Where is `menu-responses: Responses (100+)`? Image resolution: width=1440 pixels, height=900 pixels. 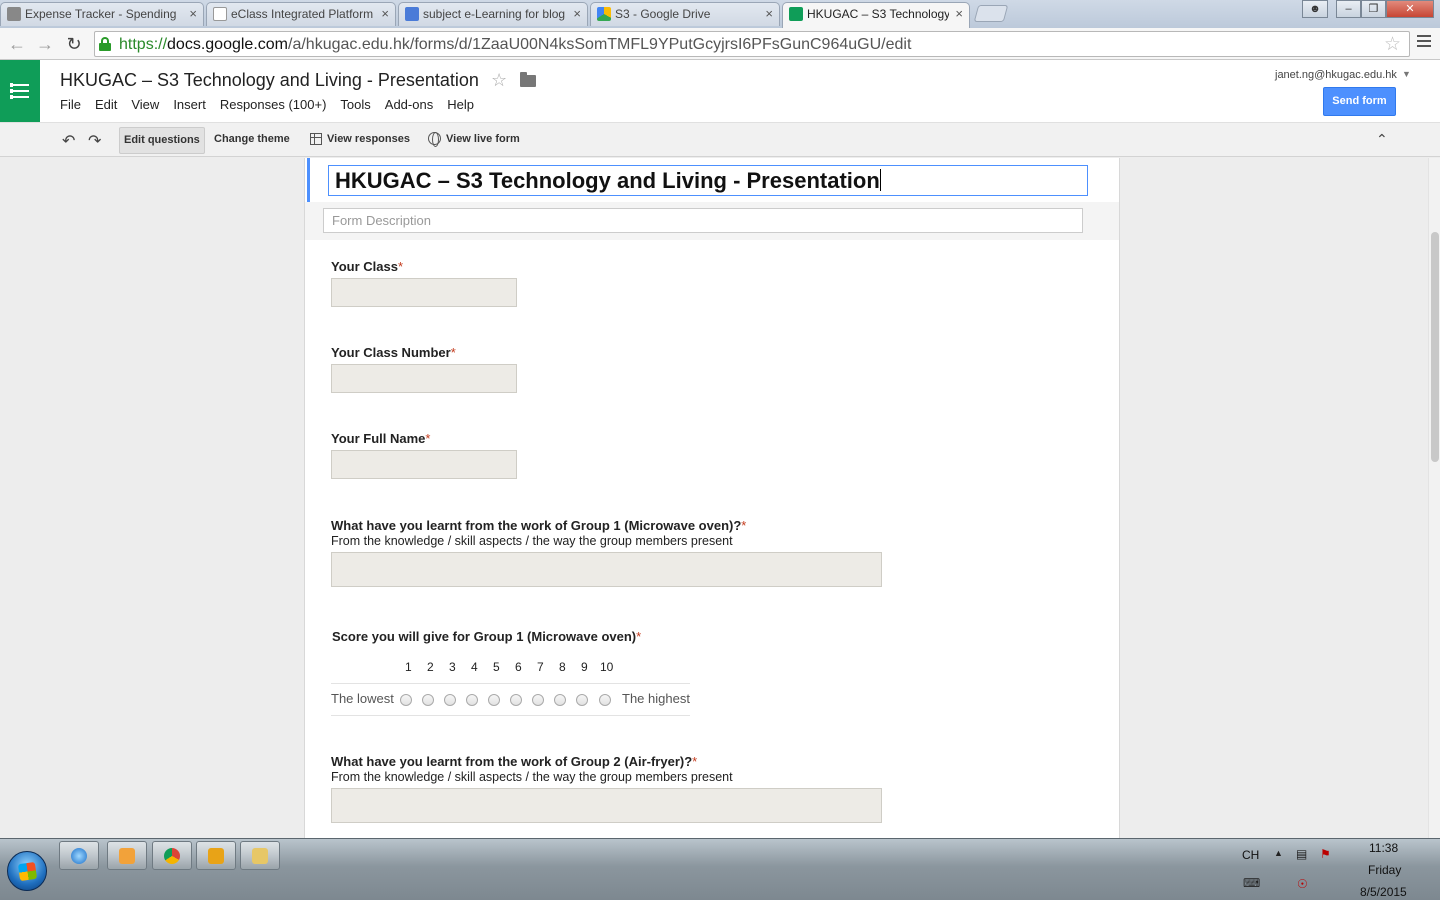
menu-responses: Responses (100+) is located at coordinates (273, 104).